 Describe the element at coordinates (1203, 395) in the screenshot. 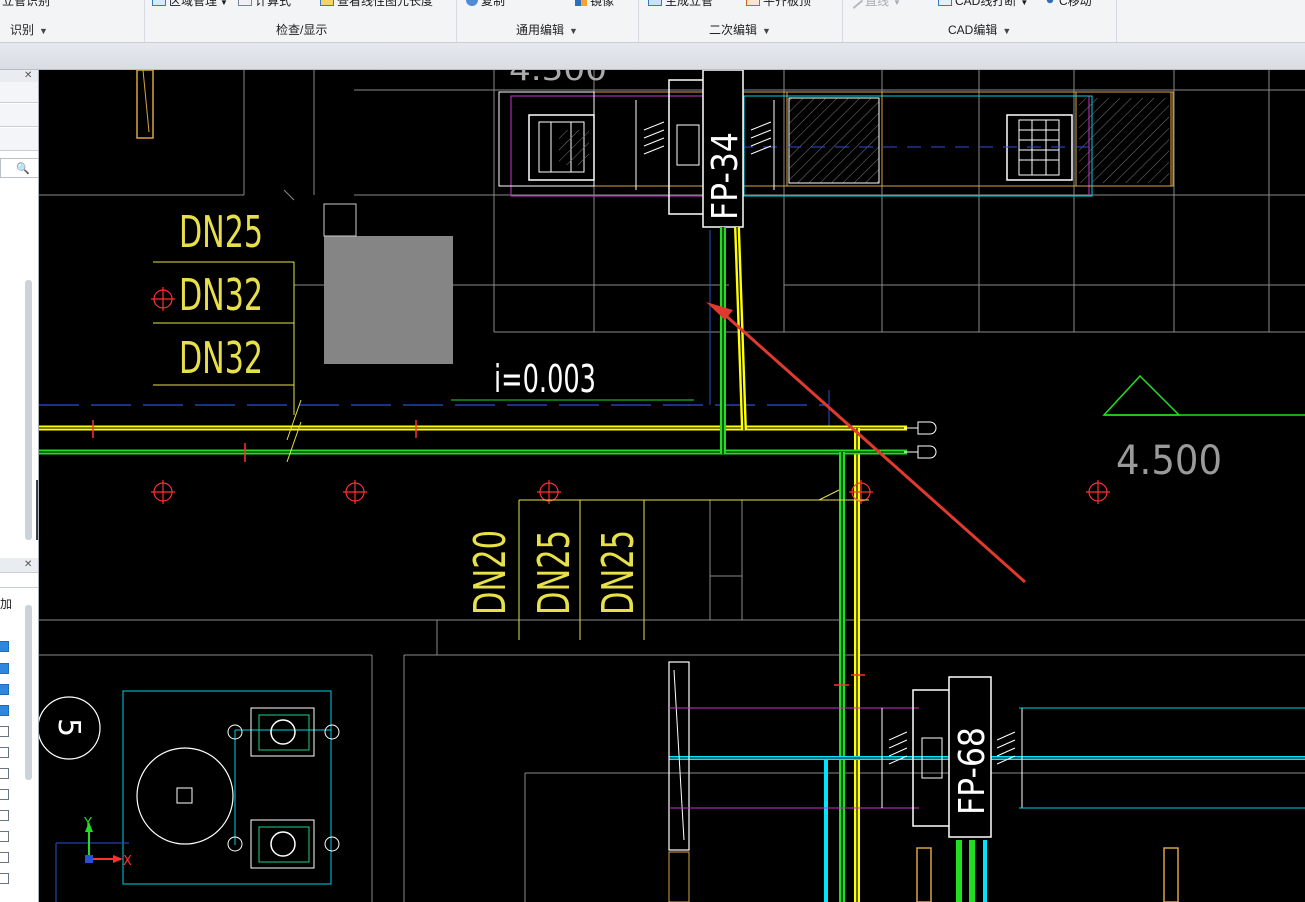

I see `elevation-marker` at that location.